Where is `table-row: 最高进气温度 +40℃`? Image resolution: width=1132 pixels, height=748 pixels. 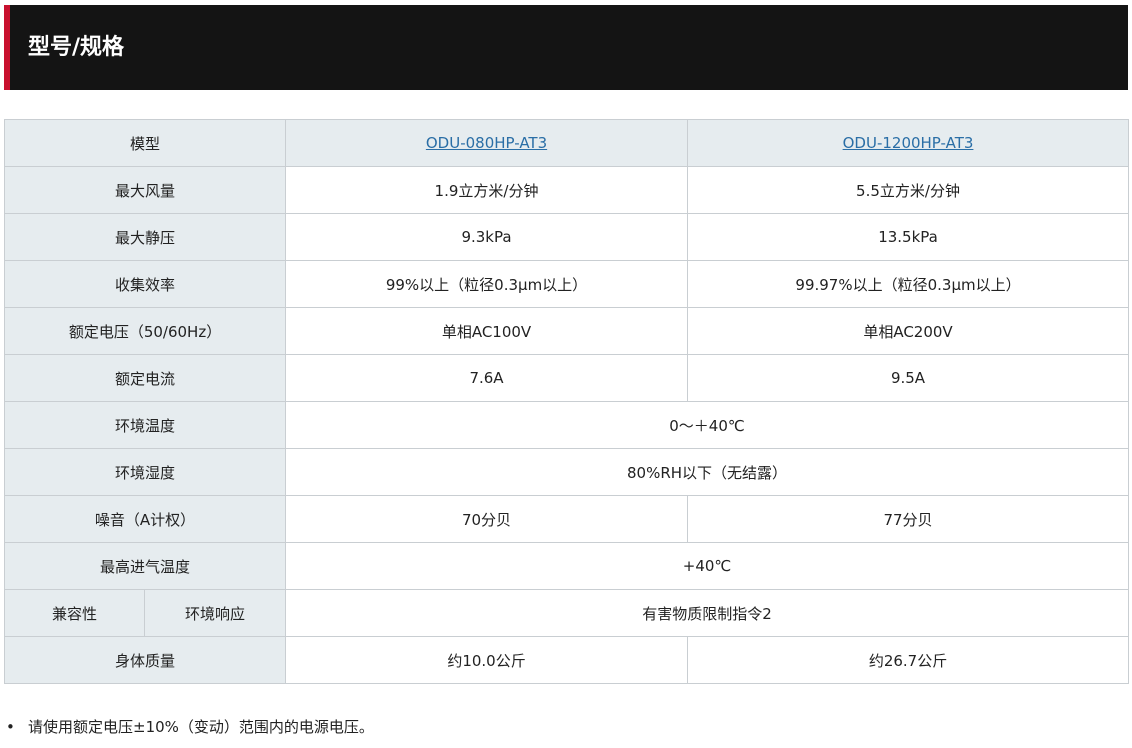 table-row: 最高进气温度 +40℃ is located at coordinates (566, 566).